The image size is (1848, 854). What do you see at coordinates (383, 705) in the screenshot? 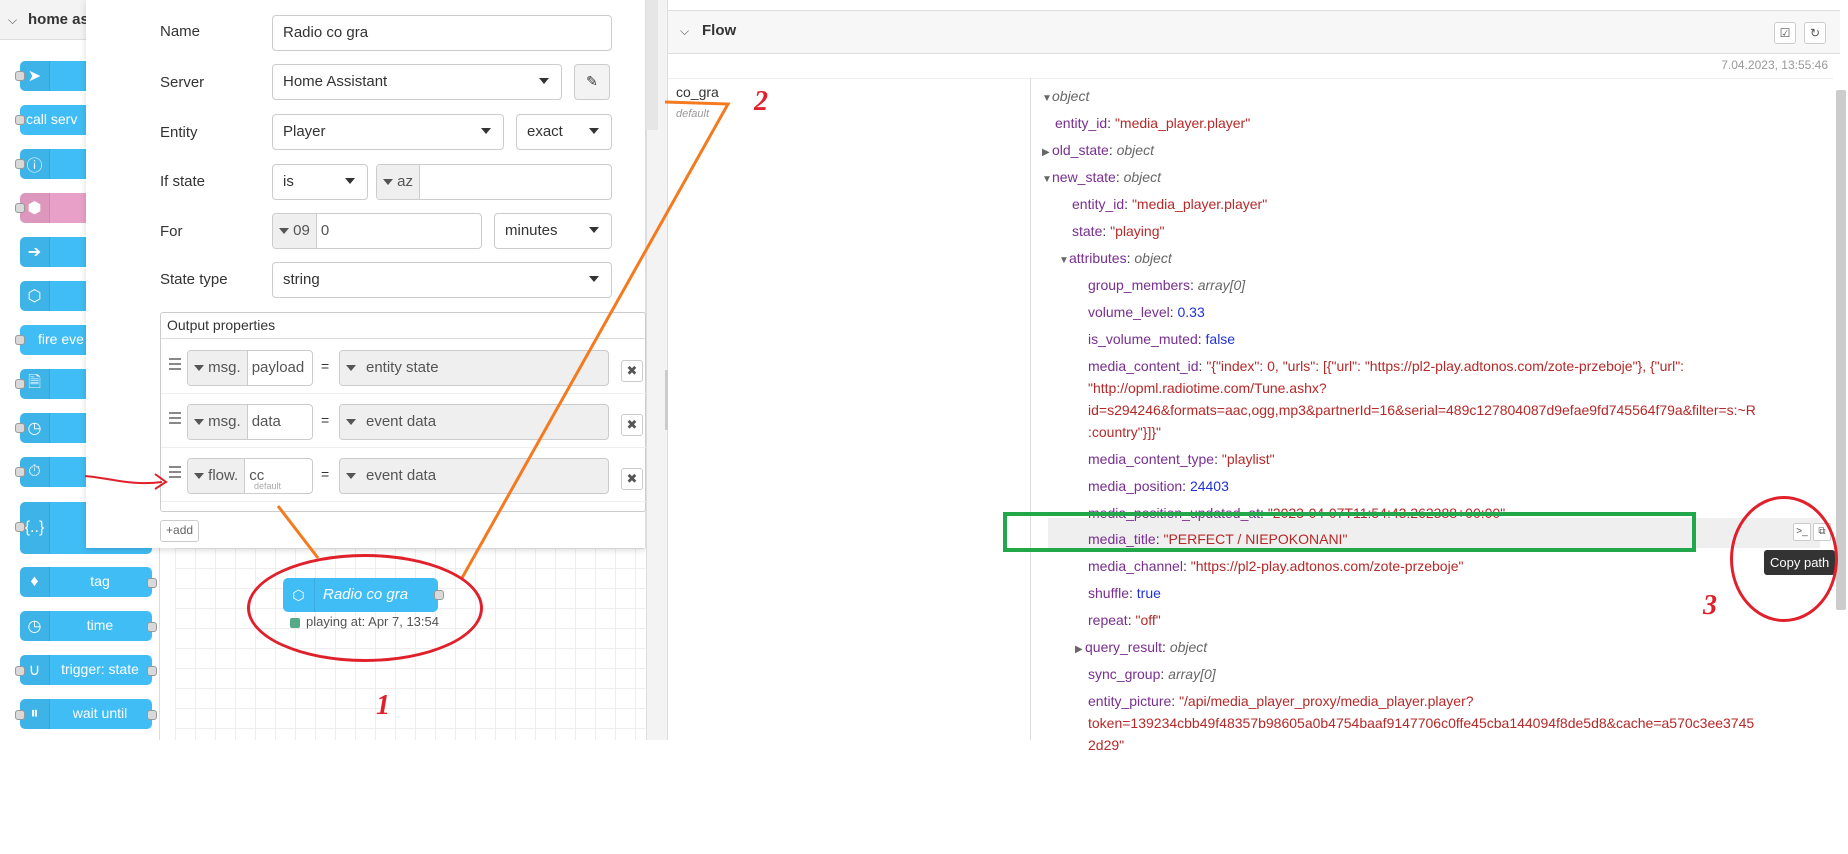
I see `annotation-number: 1` at bounding box center [383, 705].